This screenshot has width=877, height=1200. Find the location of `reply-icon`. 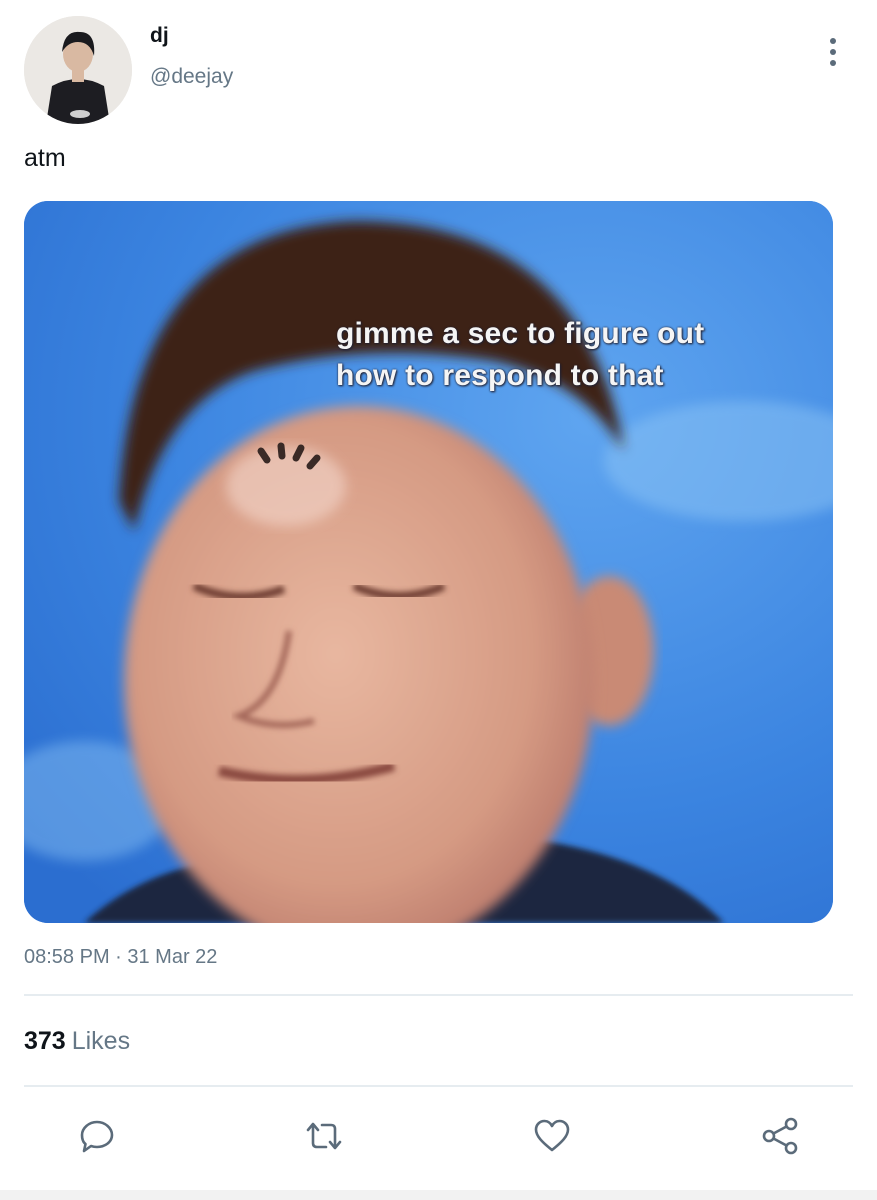

reply-icon is located at coordinates (97, 1136).